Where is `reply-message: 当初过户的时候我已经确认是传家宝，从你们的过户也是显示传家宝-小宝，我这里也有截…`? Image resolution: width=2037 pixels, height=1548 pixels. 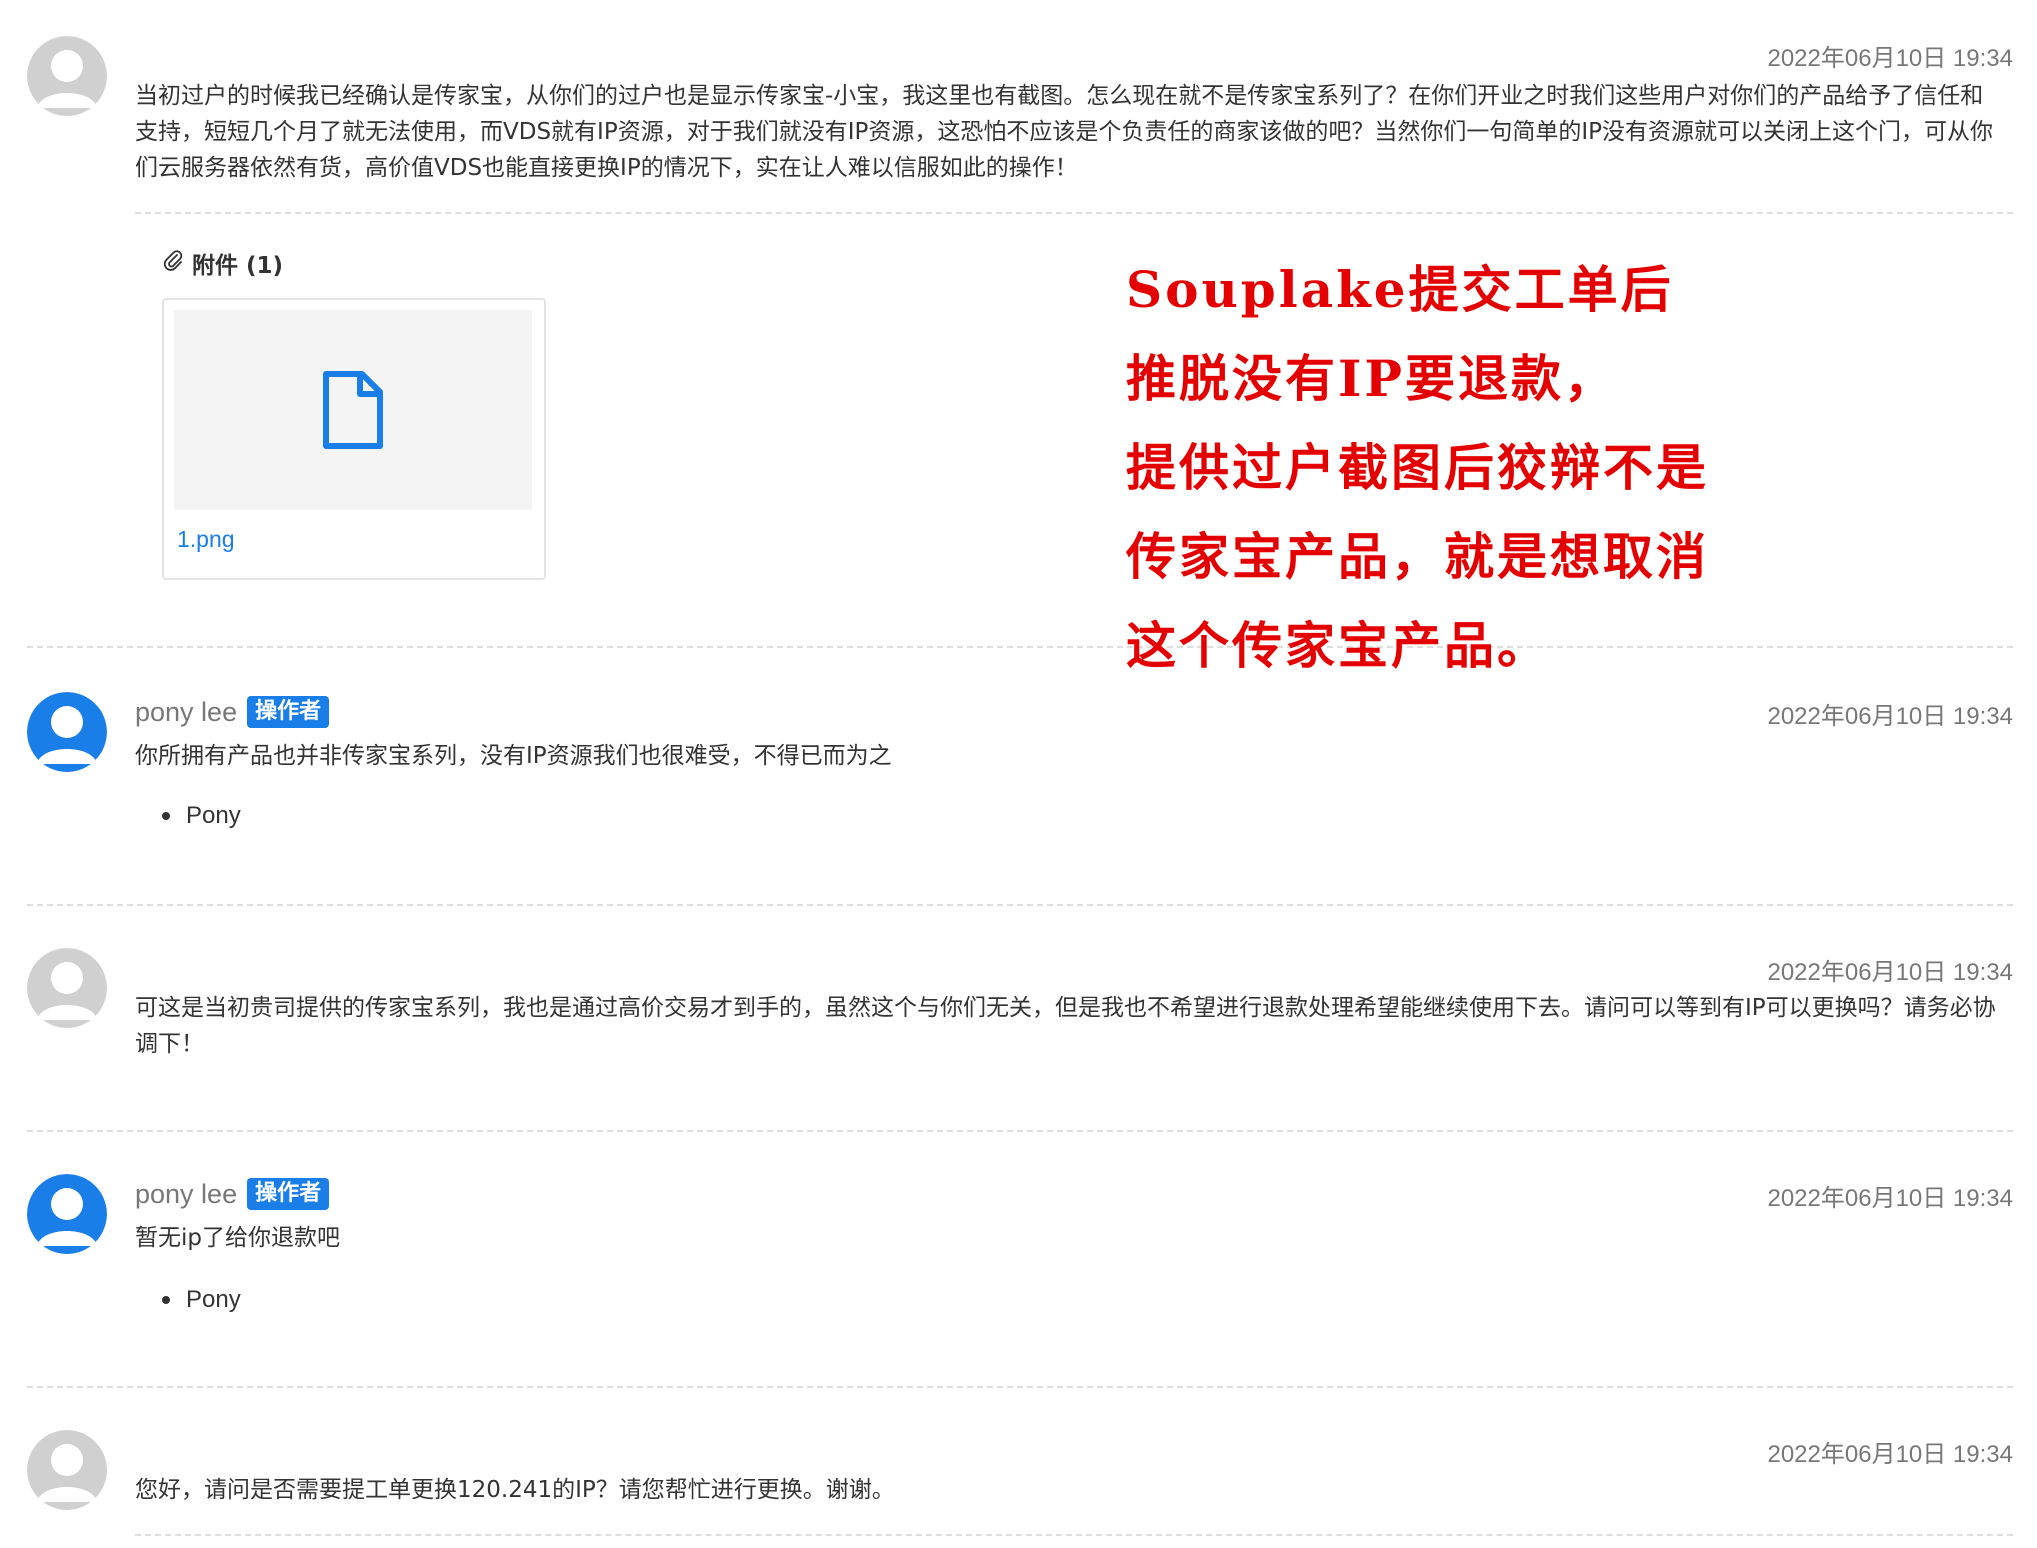 reply-message: 当初过户的时候我已经确认是传家宝，从你们的过户也是显示传家宝-小宝，我这里也有截… is located at coordinates (1064, 132).